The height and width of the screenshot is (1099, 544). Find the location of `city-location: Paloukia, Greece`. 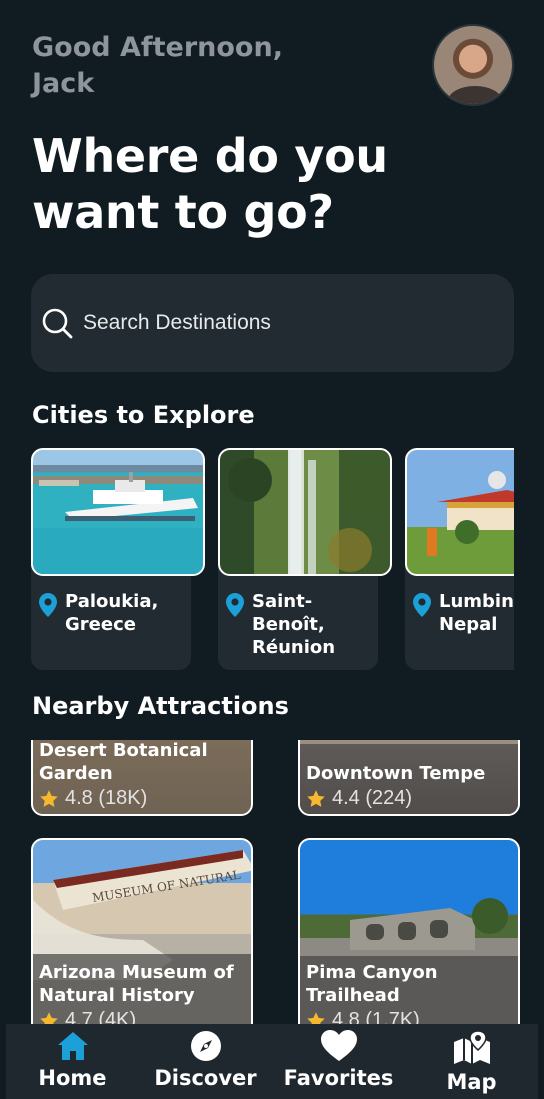

city-location: Paloukia, Greece is located at coordinates (112, 613).